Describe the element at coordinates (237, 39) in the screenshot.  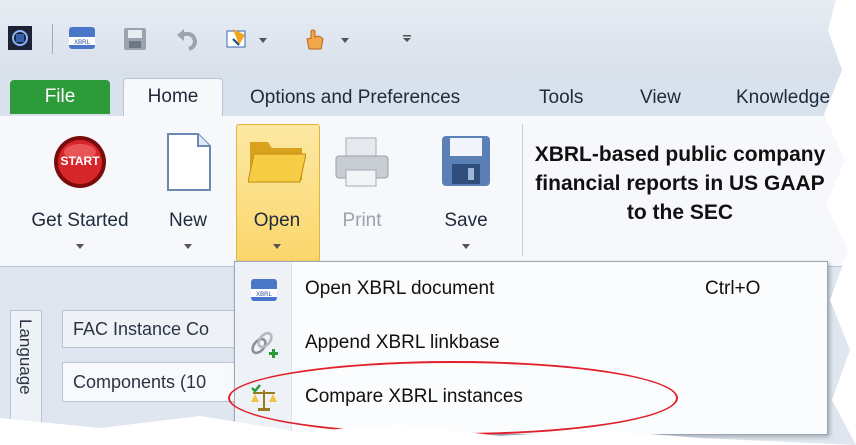
I see `paint-icon` at that location.